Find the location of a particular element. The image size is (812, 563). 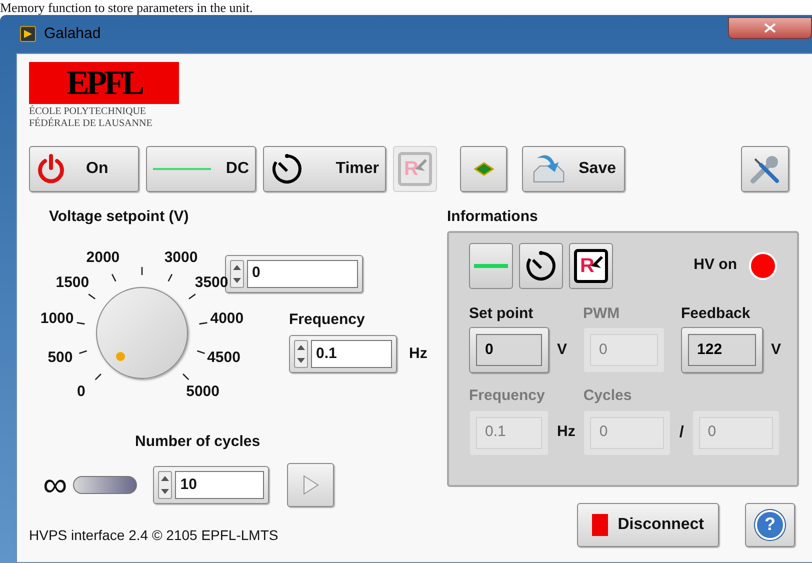

knob-pointer is located at coordinates (120, 356).